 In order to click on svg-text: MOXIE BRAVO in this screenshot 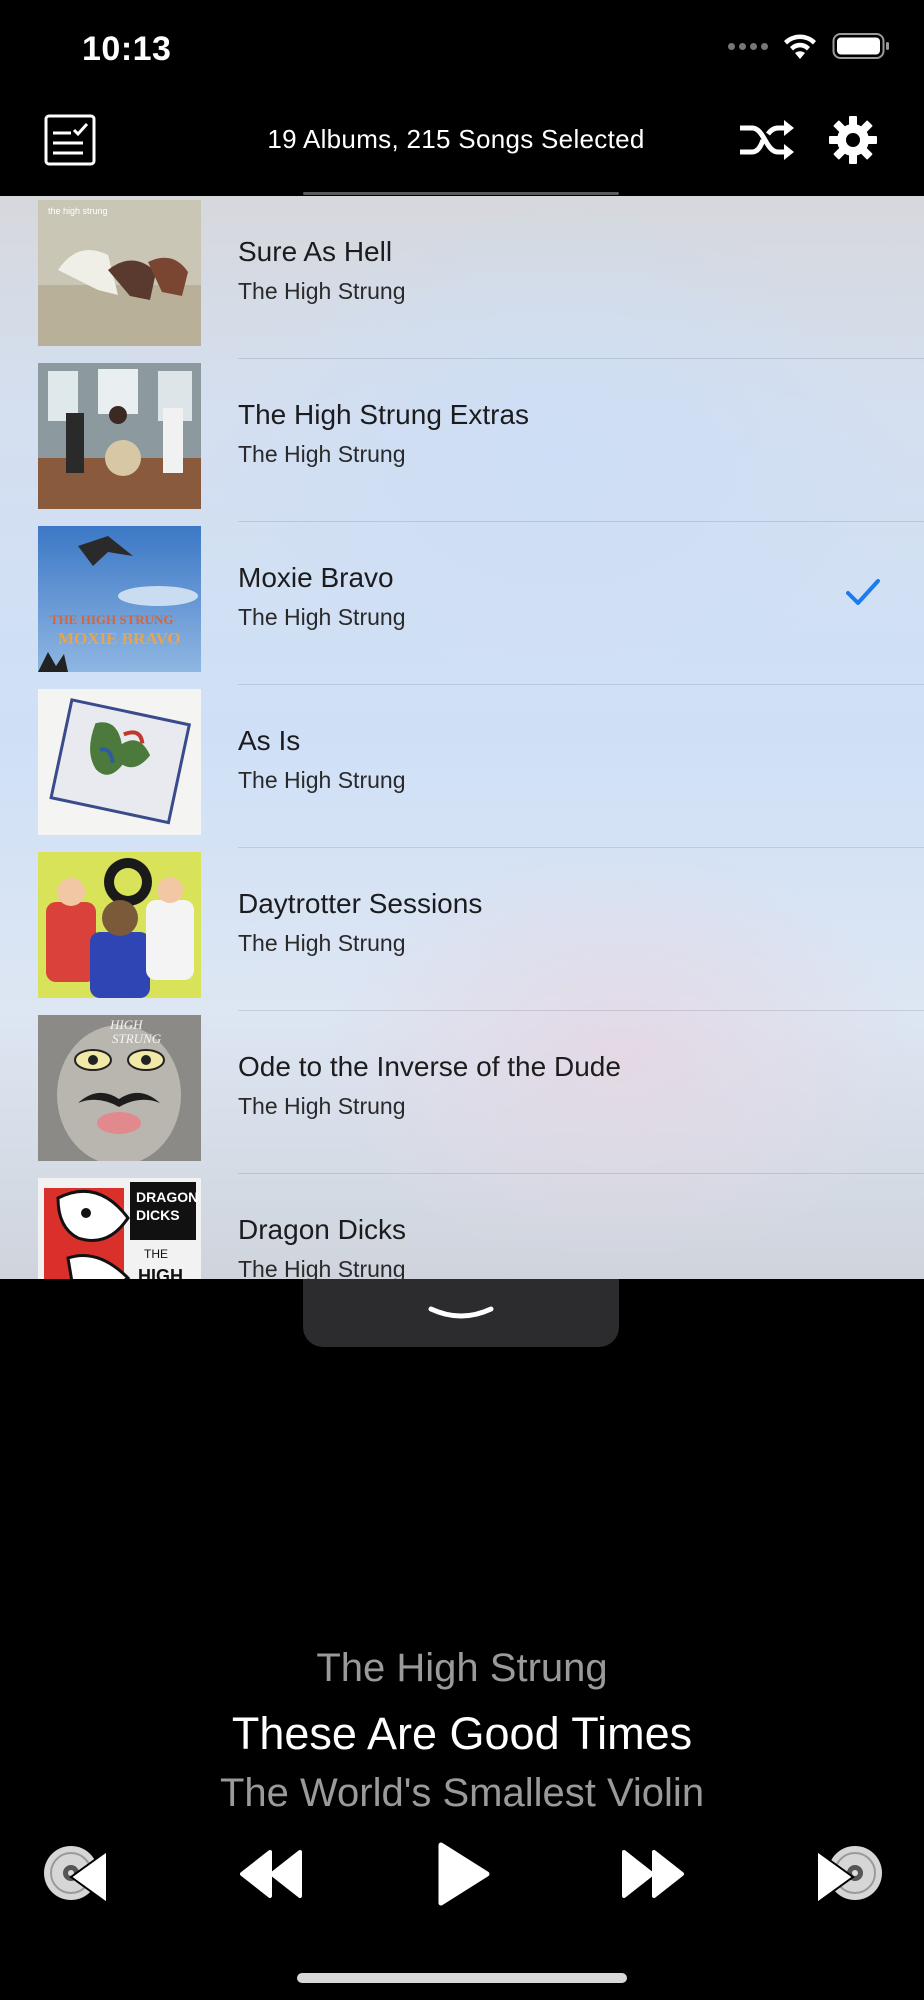, I will do `click(119, 638)`.